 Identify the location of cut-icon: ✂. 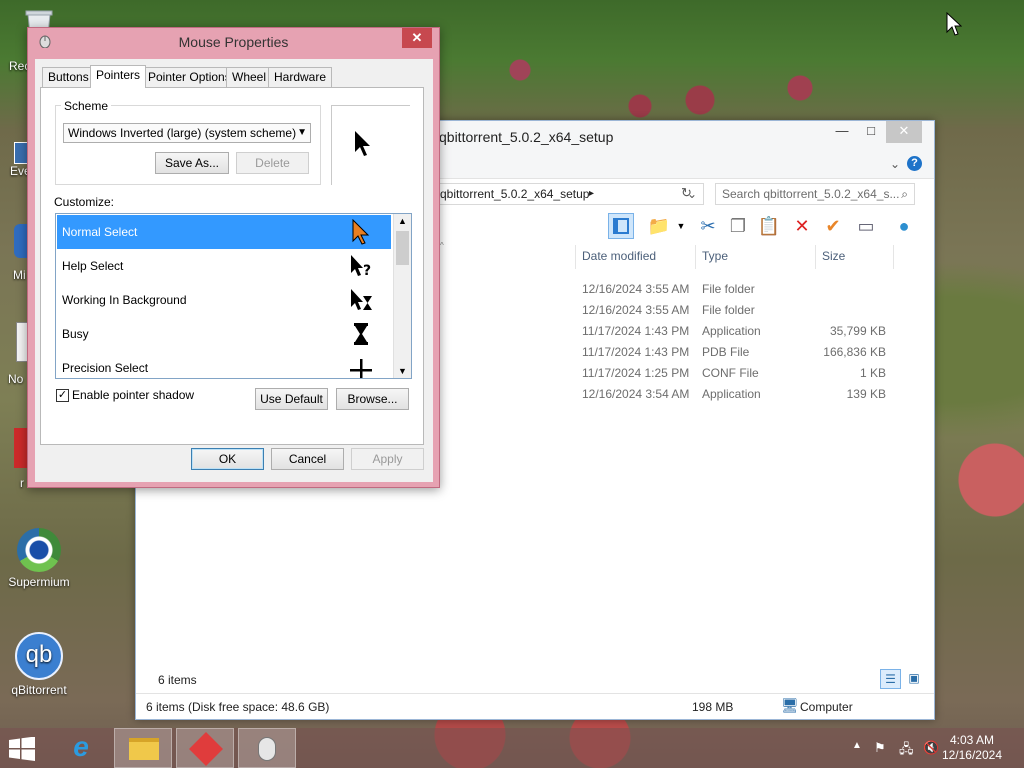
(708, 226).